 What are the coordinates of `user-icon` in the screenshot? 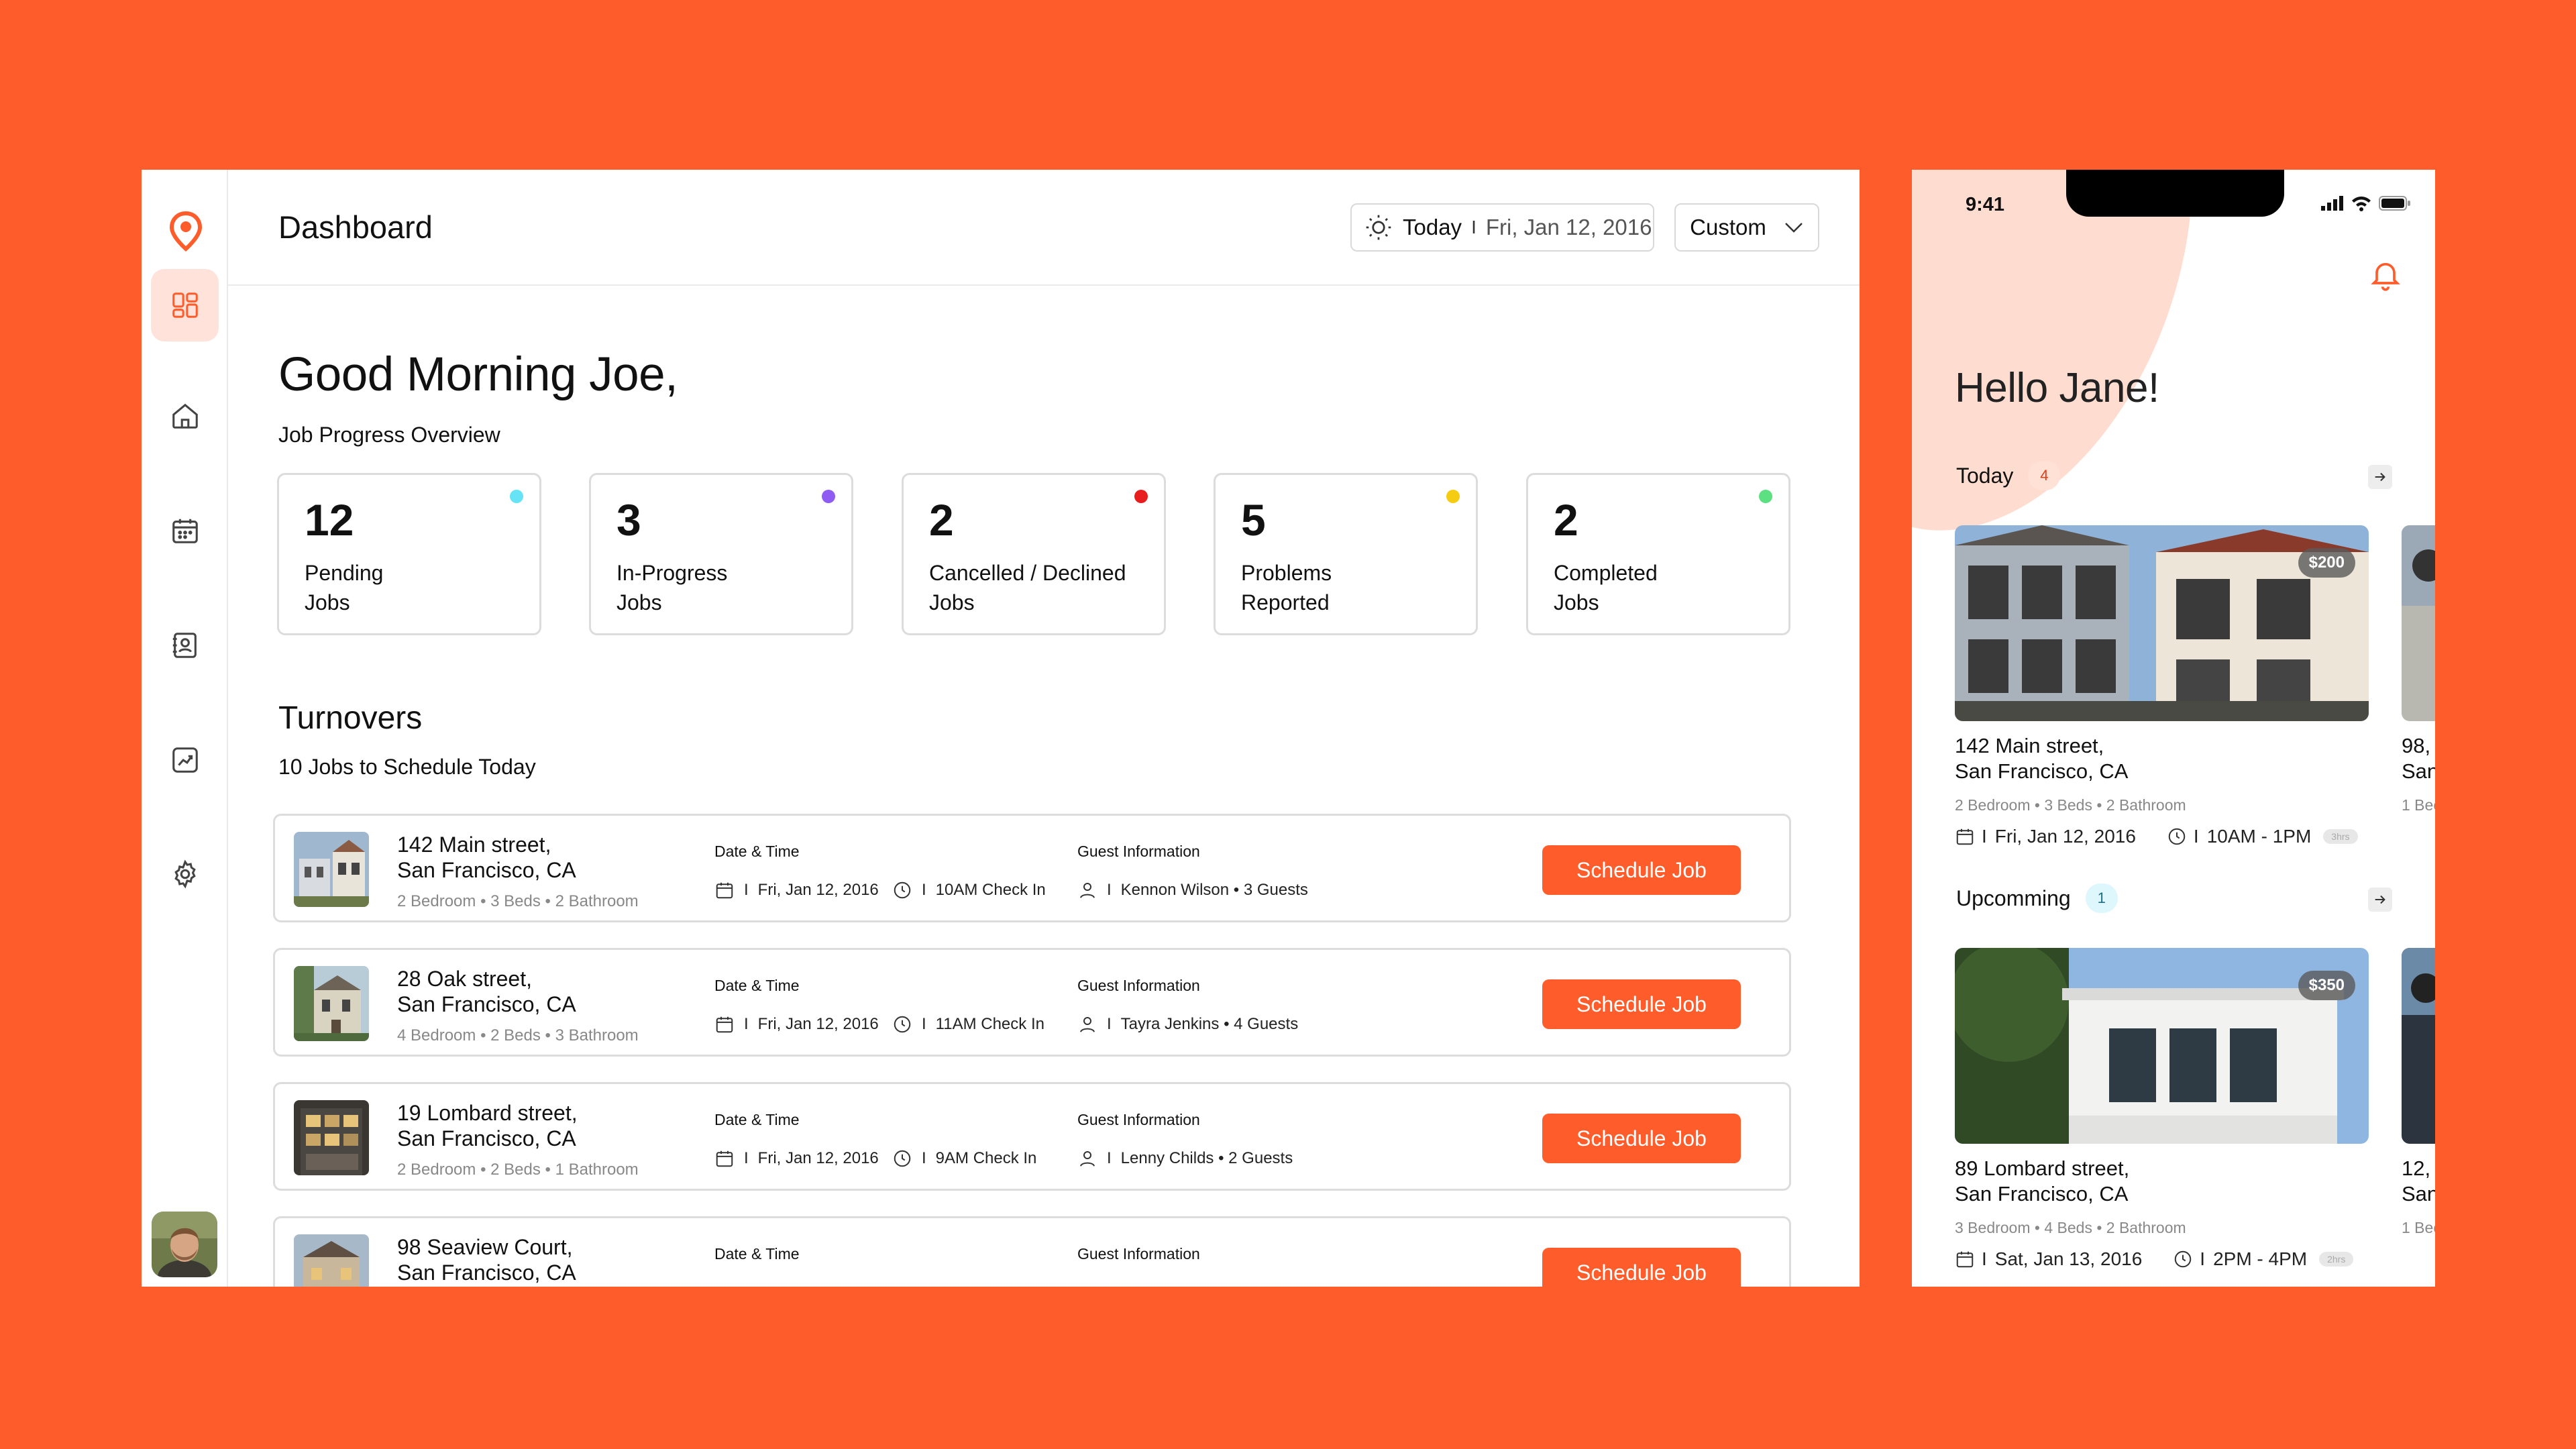 It's located at (1087, 1024).